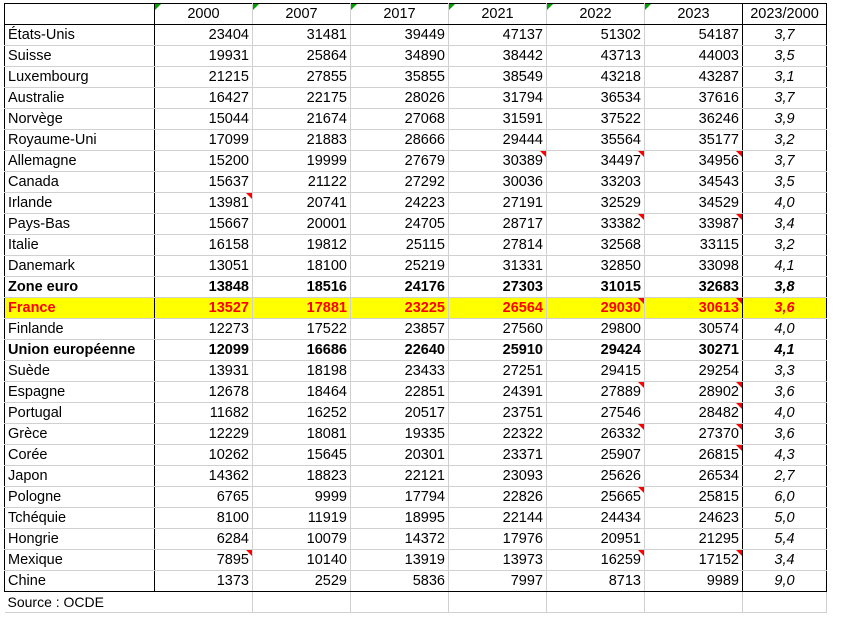 The width and height of the screenshot is (848, 617). What do you see at coordinates (79, 119) in the screenshot?
I see `country-cell: Norvège` at bounding box center [79, 119].